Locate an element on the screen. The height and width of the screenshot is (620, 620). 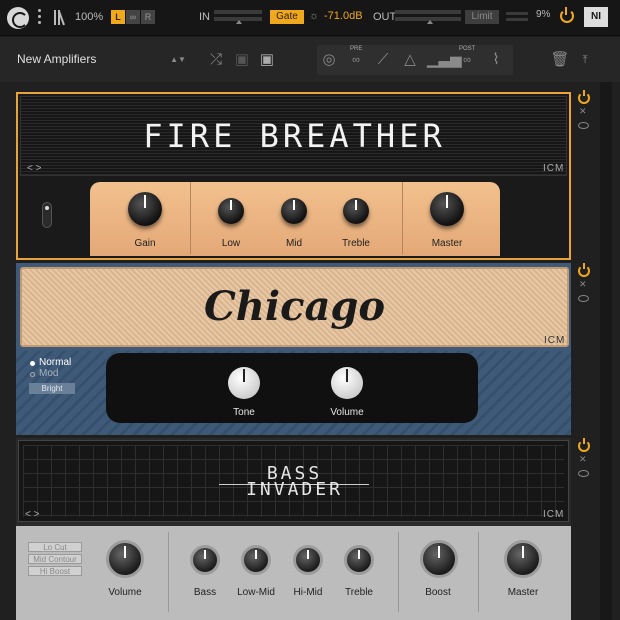
output-label: OUT is located at coordinates (385, 17).